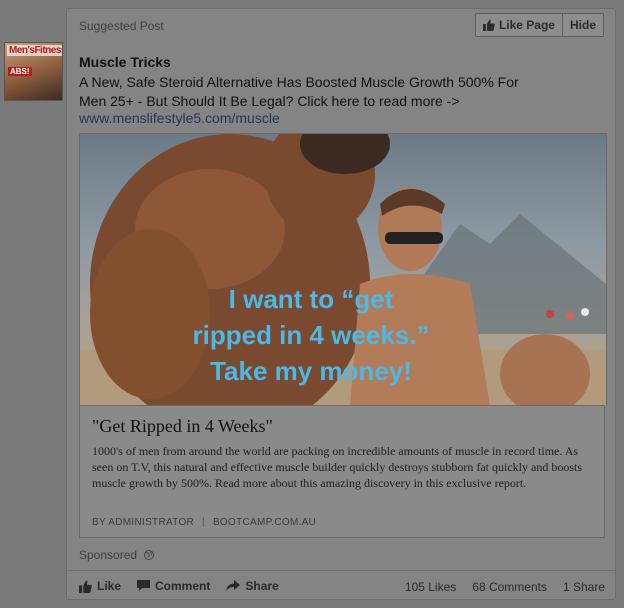  Describe the element at coordinates (144, 585) in the screenshot. I see `comment-icon` at that location.